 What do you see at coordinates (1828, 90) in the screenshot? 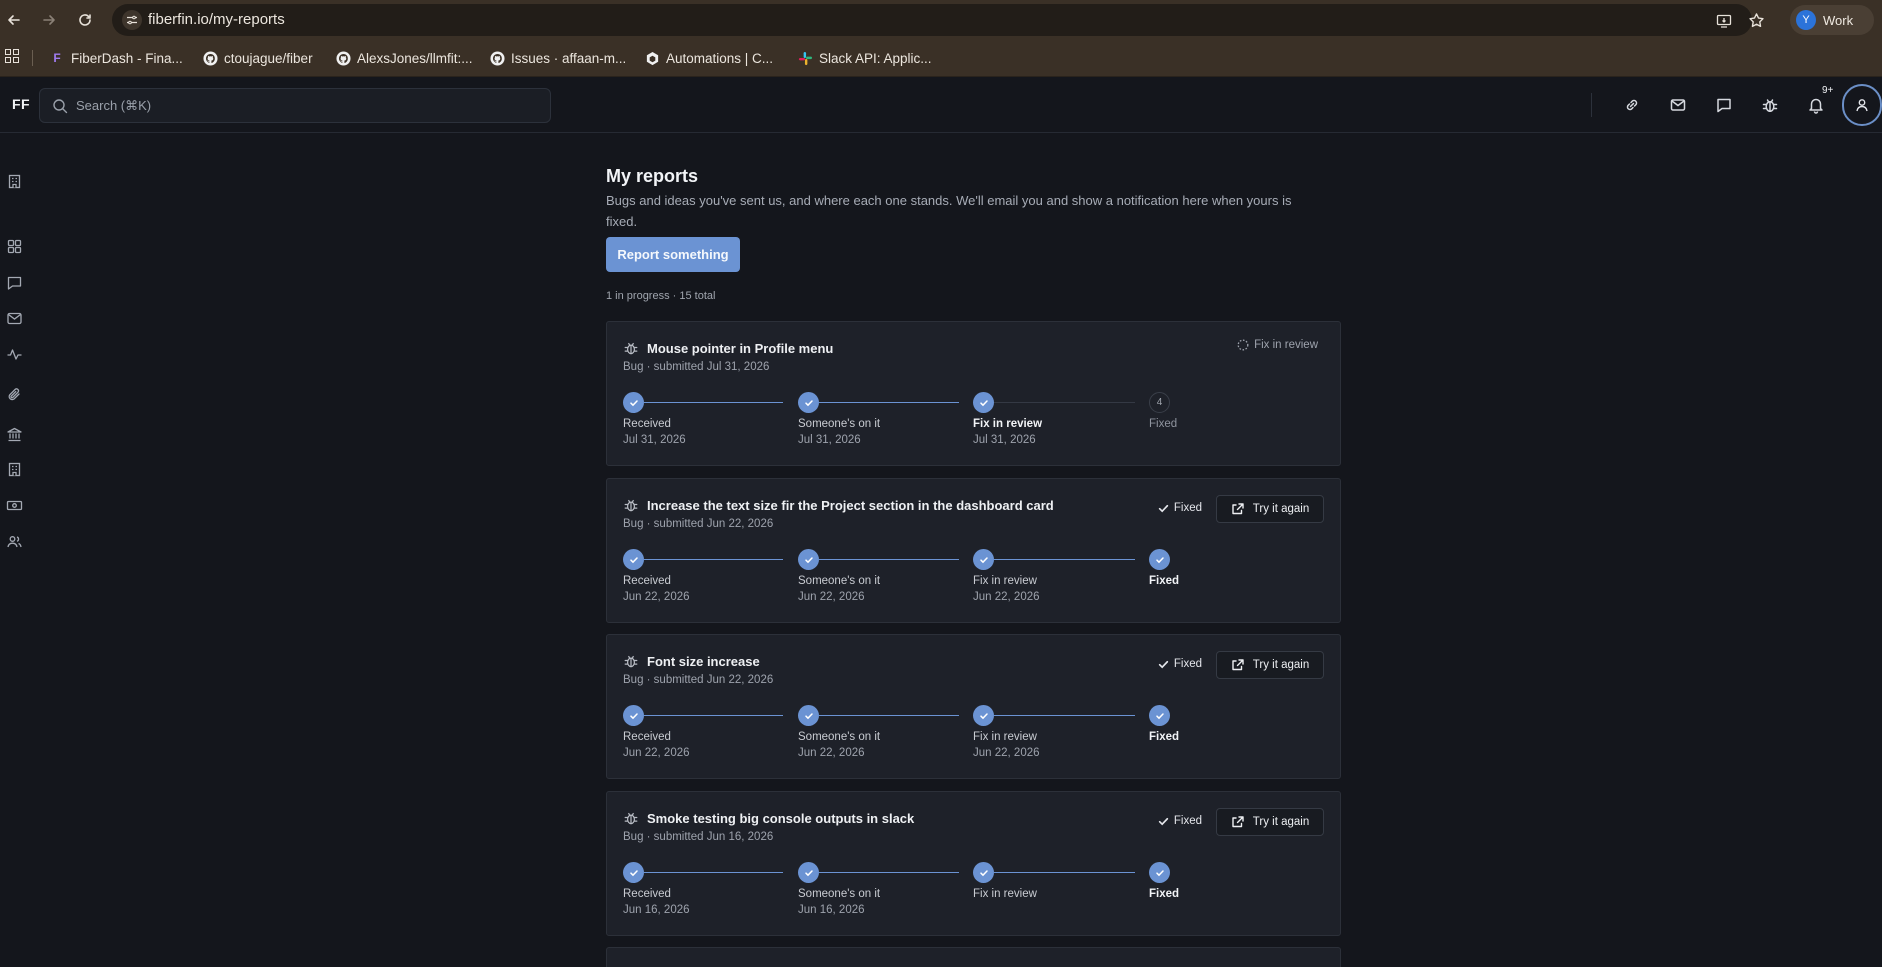
I see `notification-count: 9+` at bounding box center [1828, 90].